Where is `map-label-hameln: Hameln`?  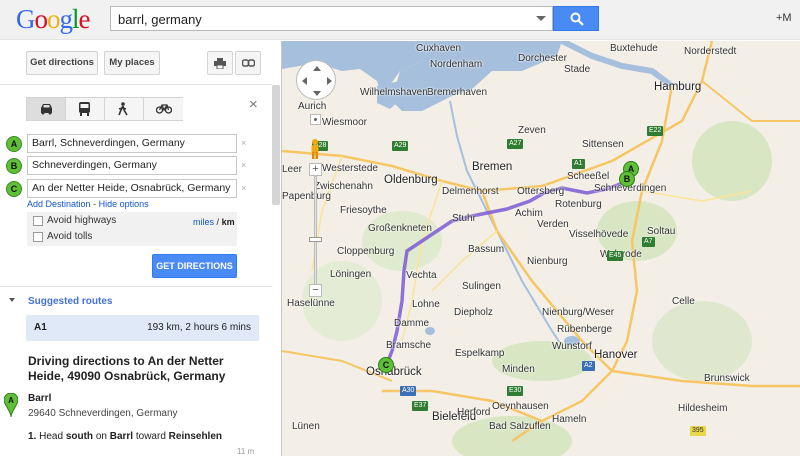 map-label-hameln: Hameln is located at coordinates (569, 419).